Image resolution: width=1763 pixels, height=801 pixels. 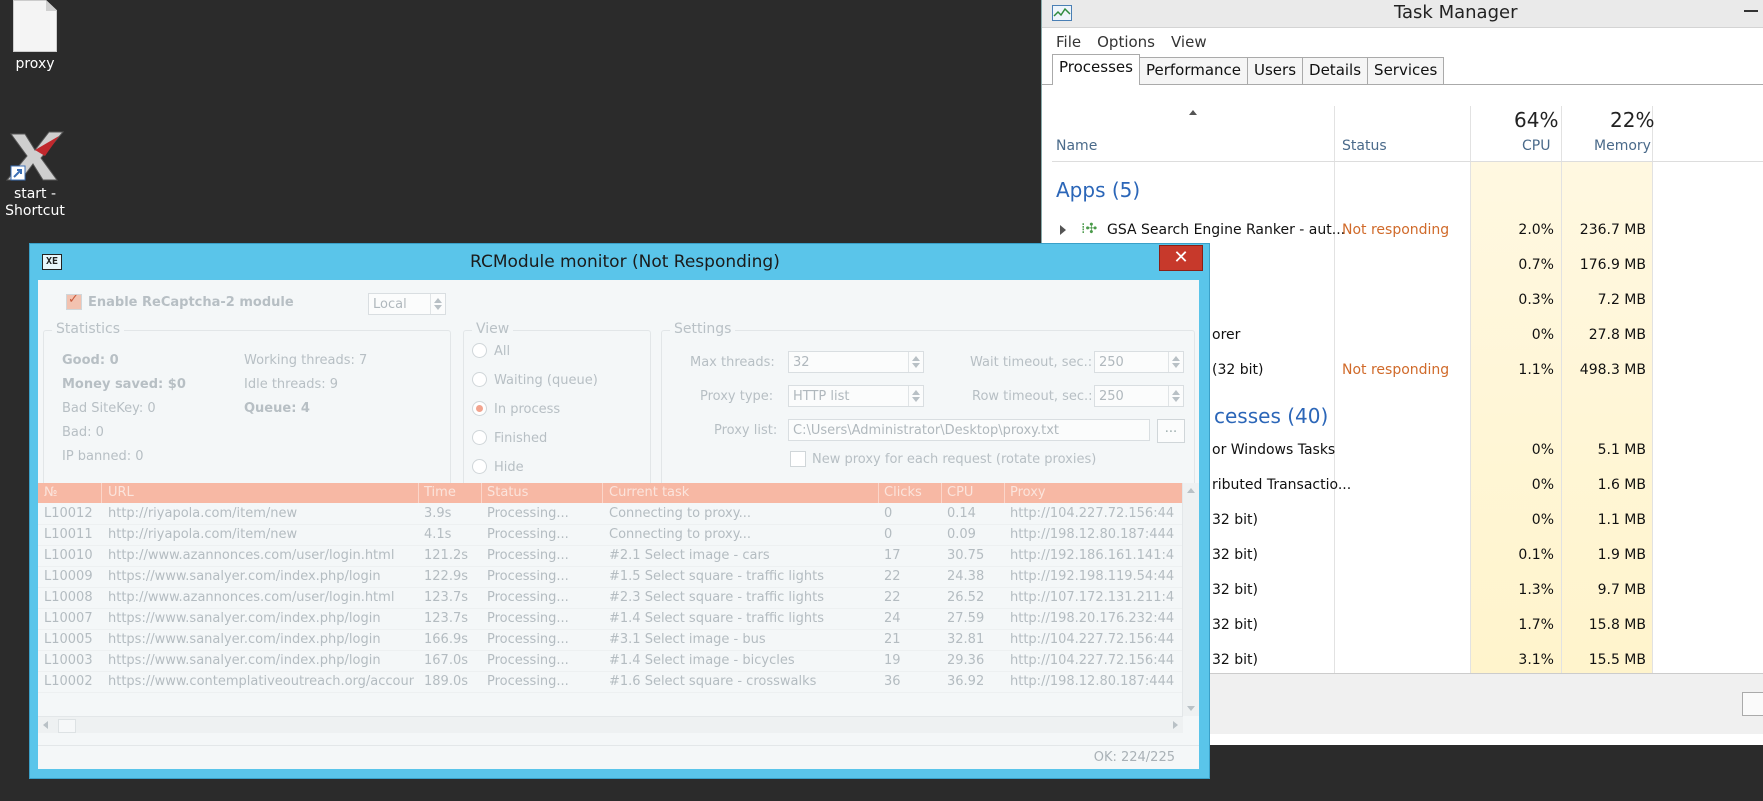 What do you see at coordinates (74, 301) in the screenshot?
I see `enable-recaptcha-checkbox` at bounding box center [74, 301].